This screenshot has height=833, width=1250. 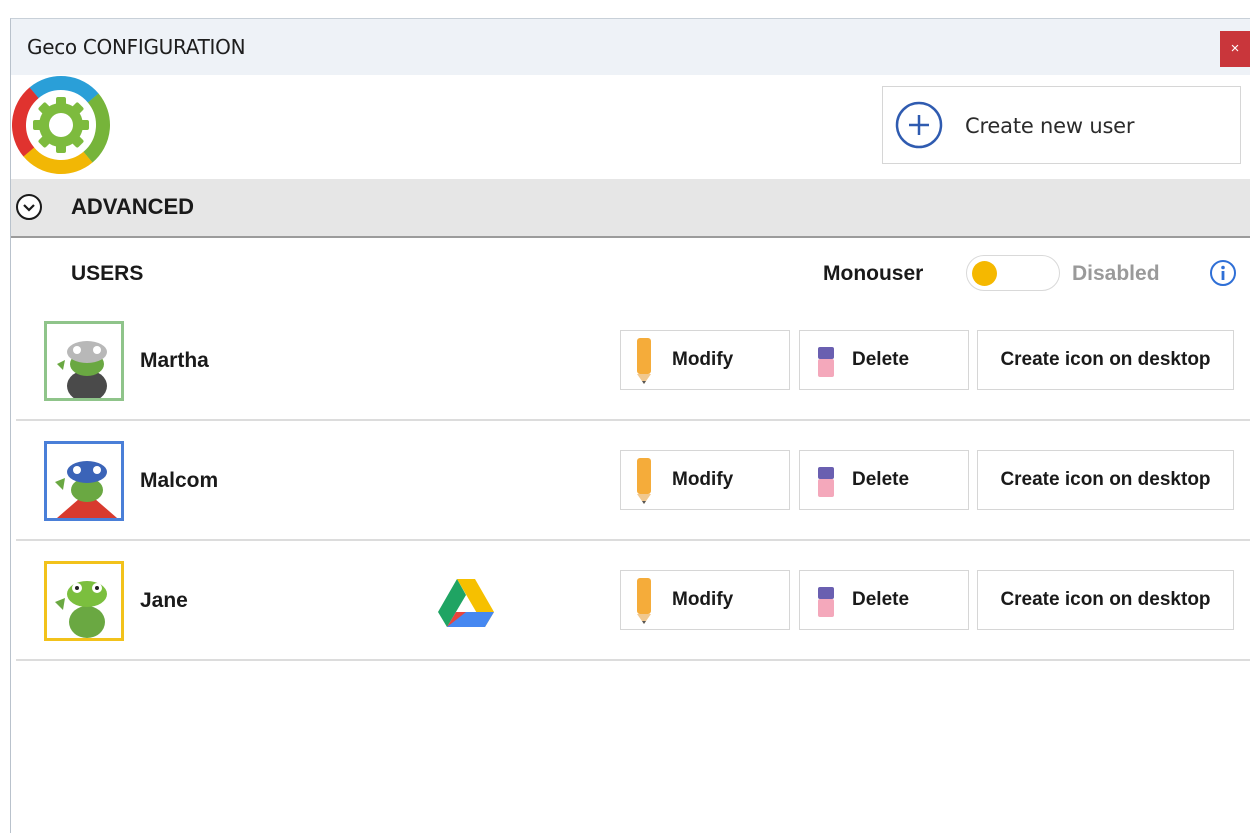 I want to click on title-bar: Geco CONFIGURATION ×, so click(x=630, y=47).